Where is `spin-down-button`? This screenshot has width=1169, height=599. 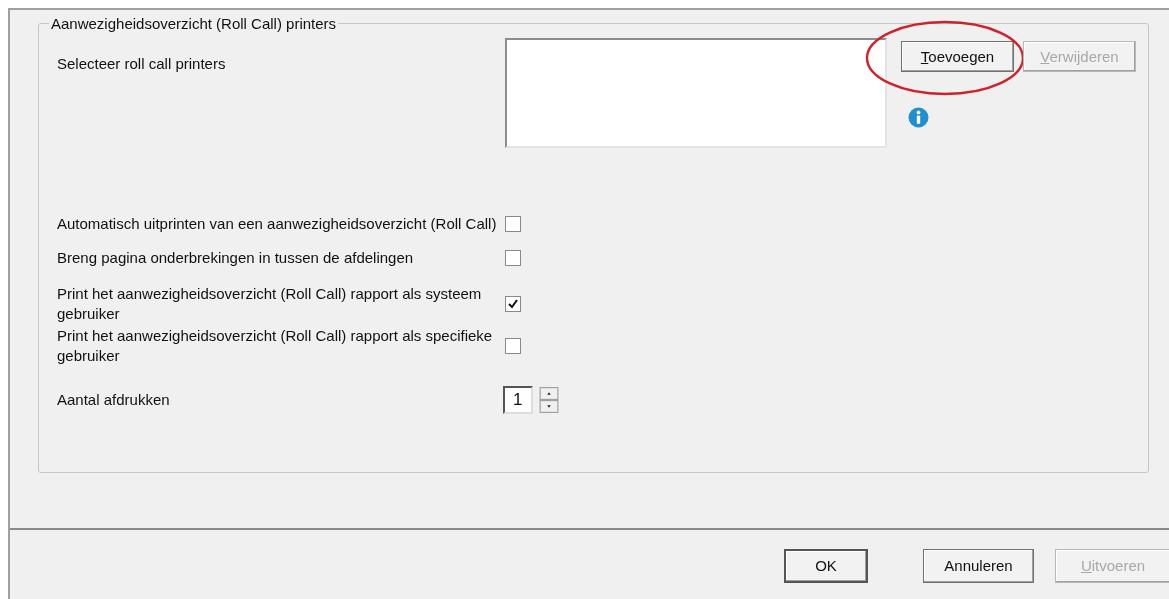 spin-down-button is located at coordinates (549, 406).